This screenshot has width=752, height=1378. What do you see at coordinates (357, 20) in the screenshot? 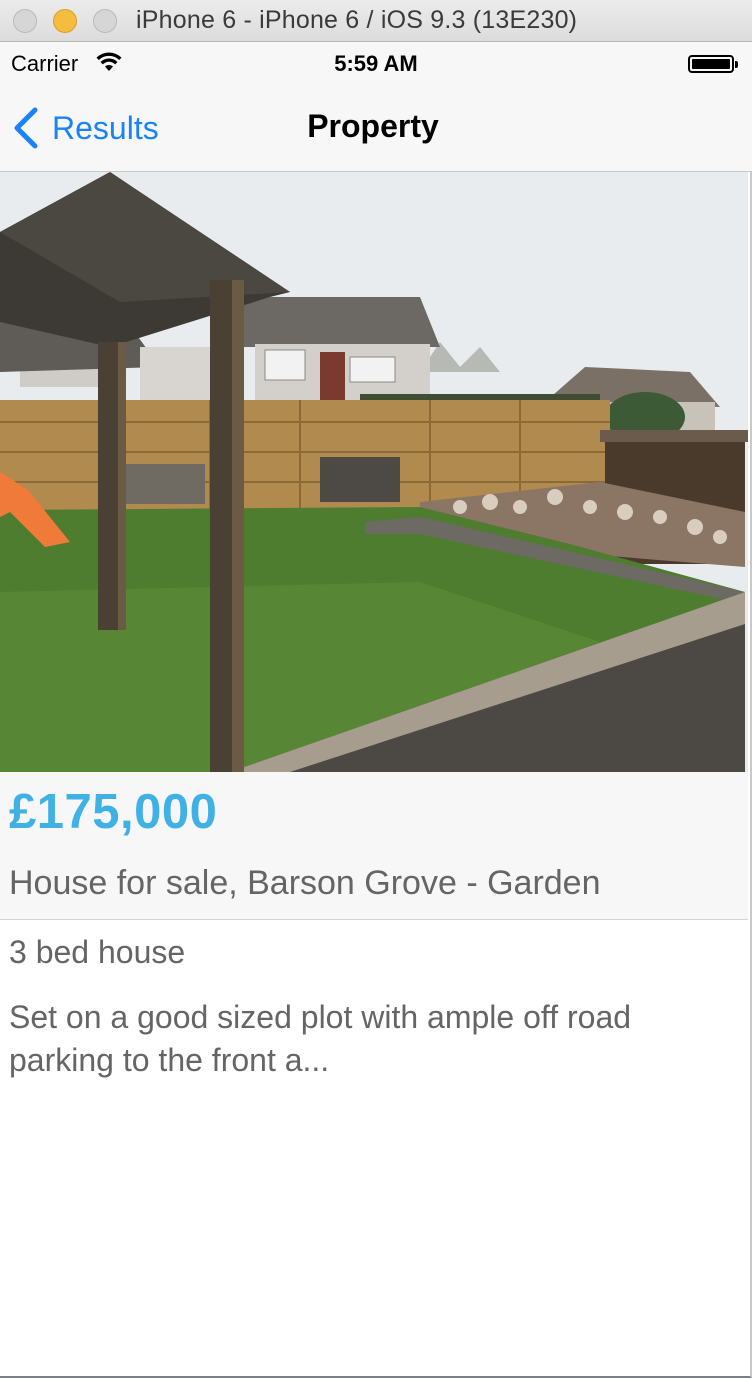
I see `window-title: iPhone 6 - iPhone 6 / iOS 9.3 (13E230)` at bounding box center [357, 20].